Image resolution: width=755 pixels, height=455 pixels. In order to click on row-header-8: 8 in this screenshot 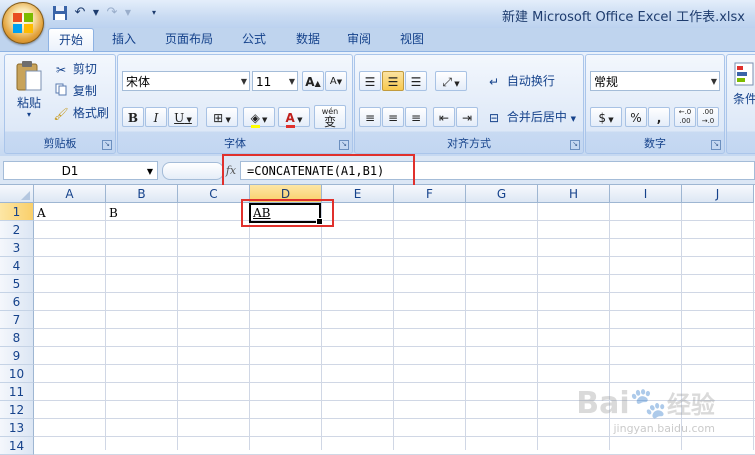, I will do `click(17, 338)`.